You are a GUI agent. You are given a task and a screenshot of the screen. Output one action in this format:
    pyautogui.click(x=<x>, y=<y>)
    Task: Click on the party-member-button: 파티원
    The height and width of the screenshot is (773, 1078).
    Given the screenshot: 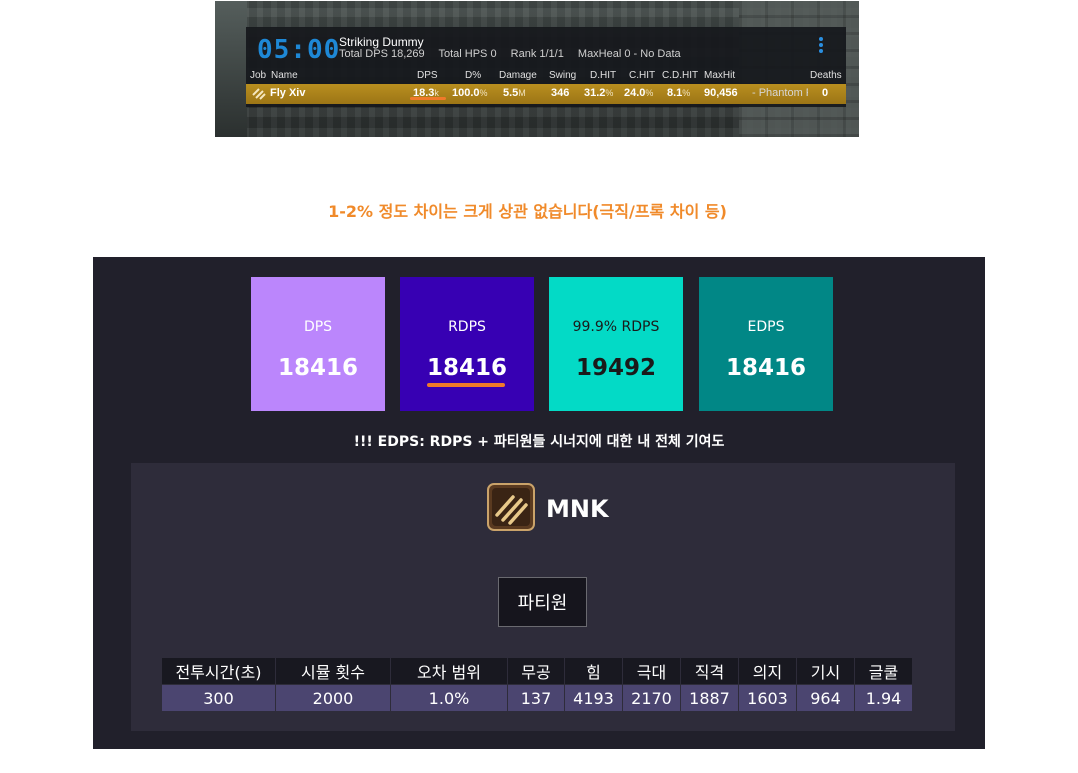 What is the action you would take?
    pyautogui.click(x=542, y=602)
    